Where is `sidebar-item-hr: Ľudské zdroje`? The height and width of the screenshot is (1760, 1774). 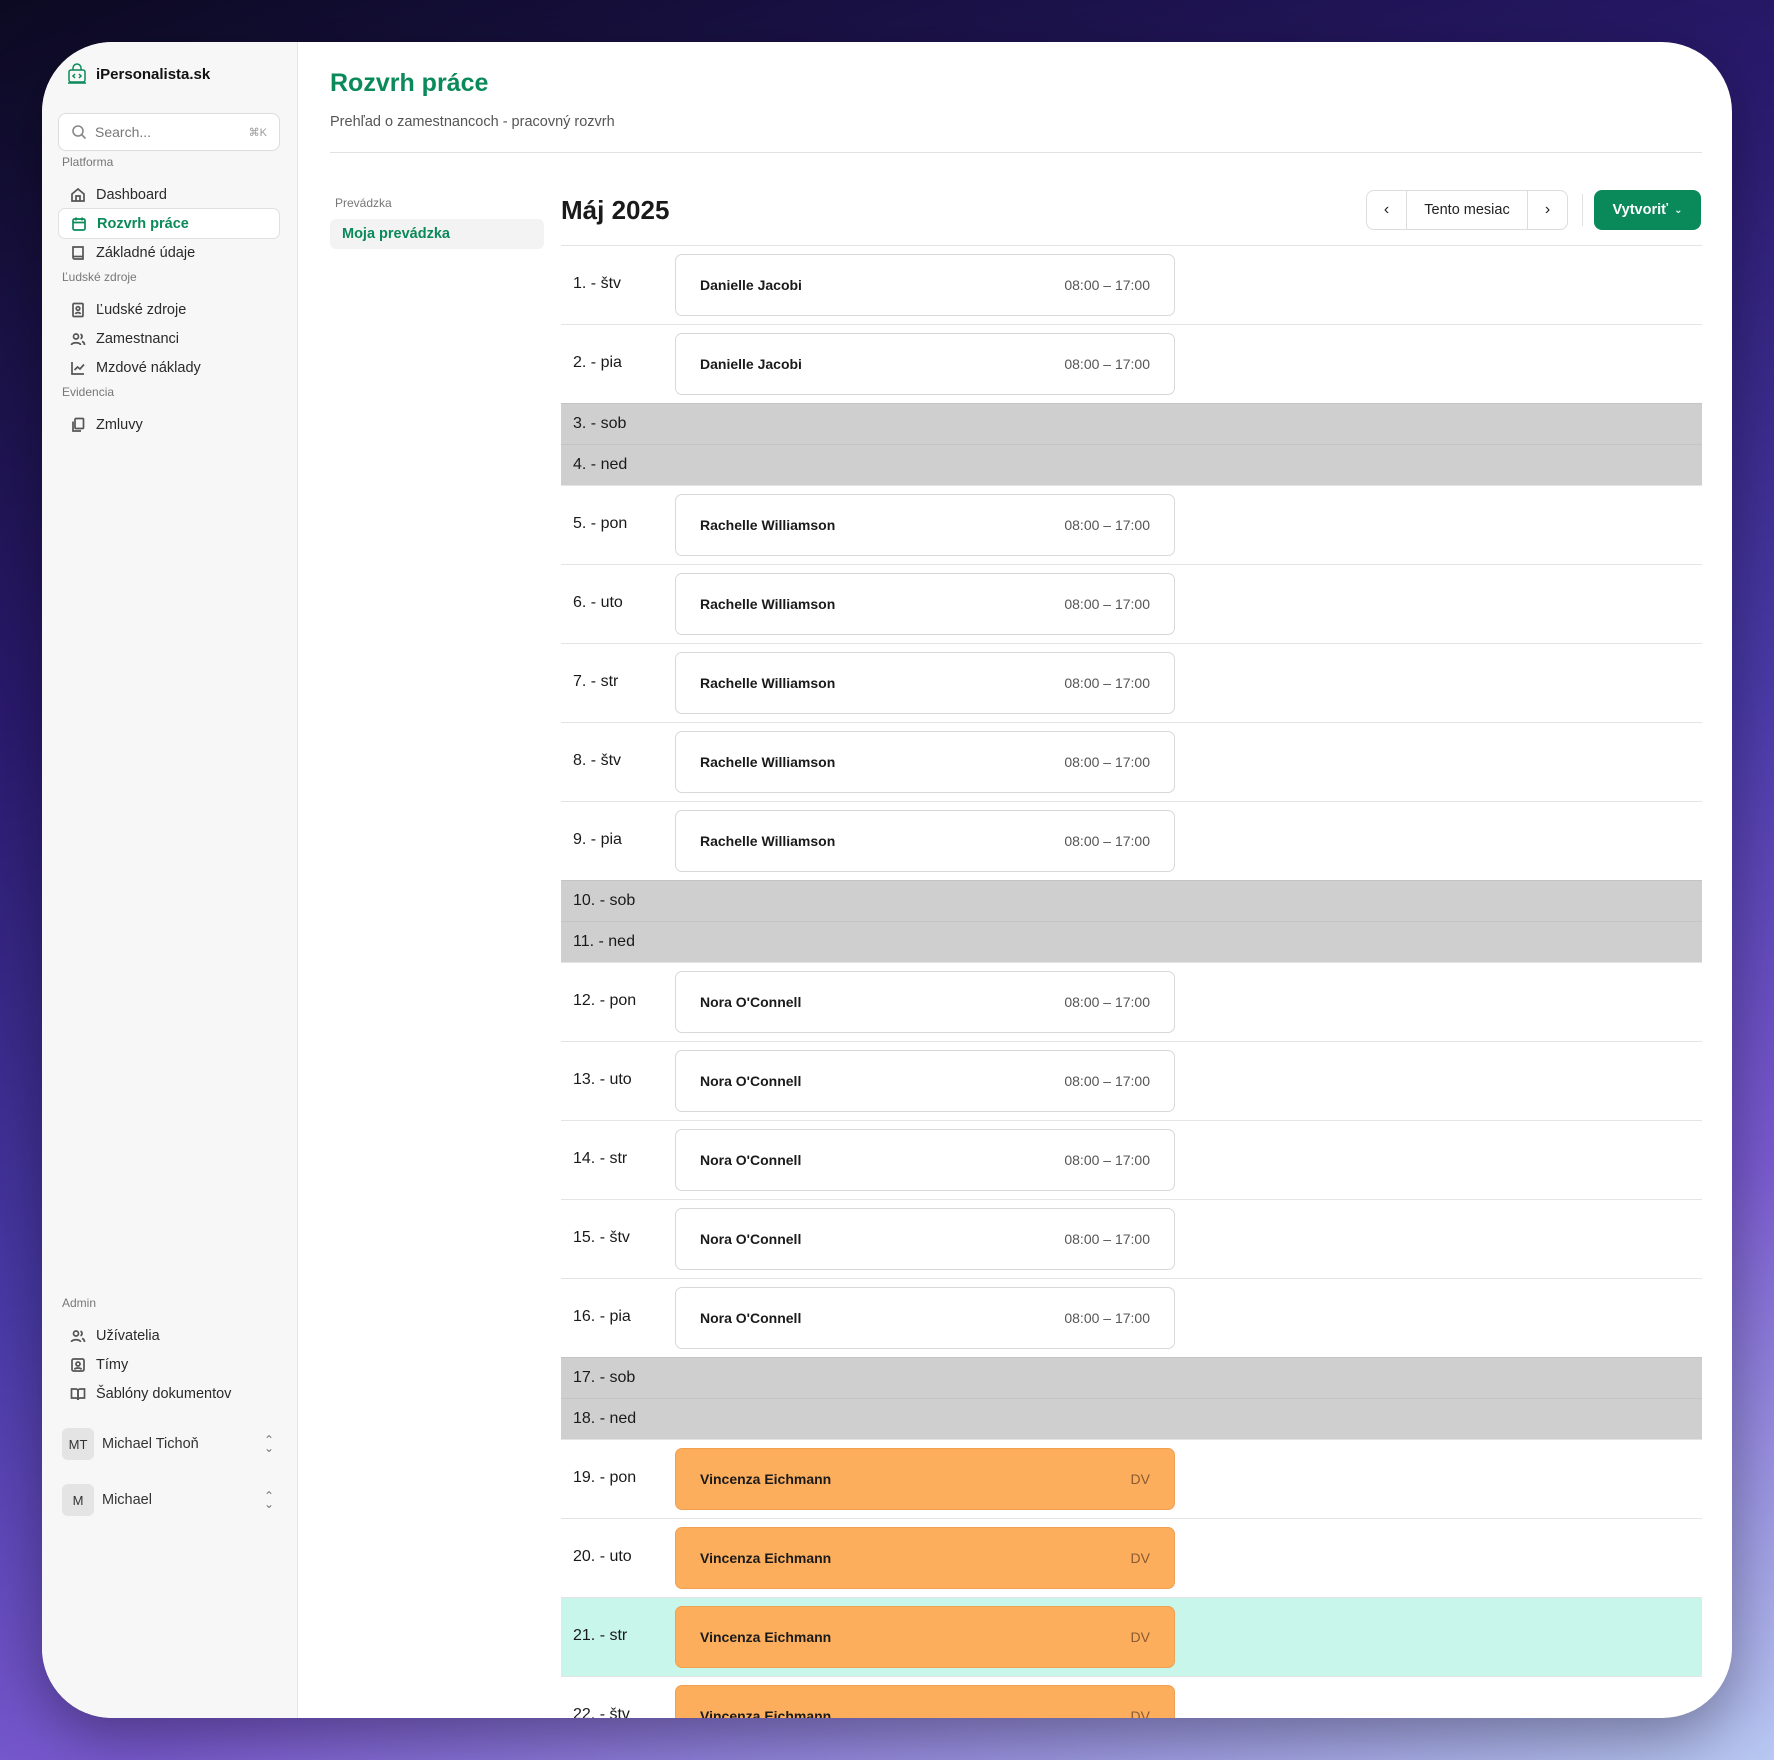 sidebar-item-hr: Ľudské zdroje is located at coordinates (169, 309).